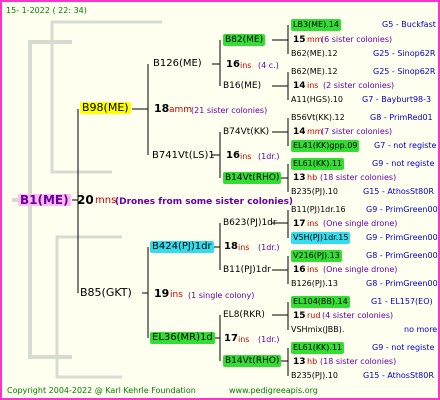  Describe the element at coordinates (402, 283) in the screenshot. I see `gen4-6-sire-info: G8 - PrimGreen00` at that location.